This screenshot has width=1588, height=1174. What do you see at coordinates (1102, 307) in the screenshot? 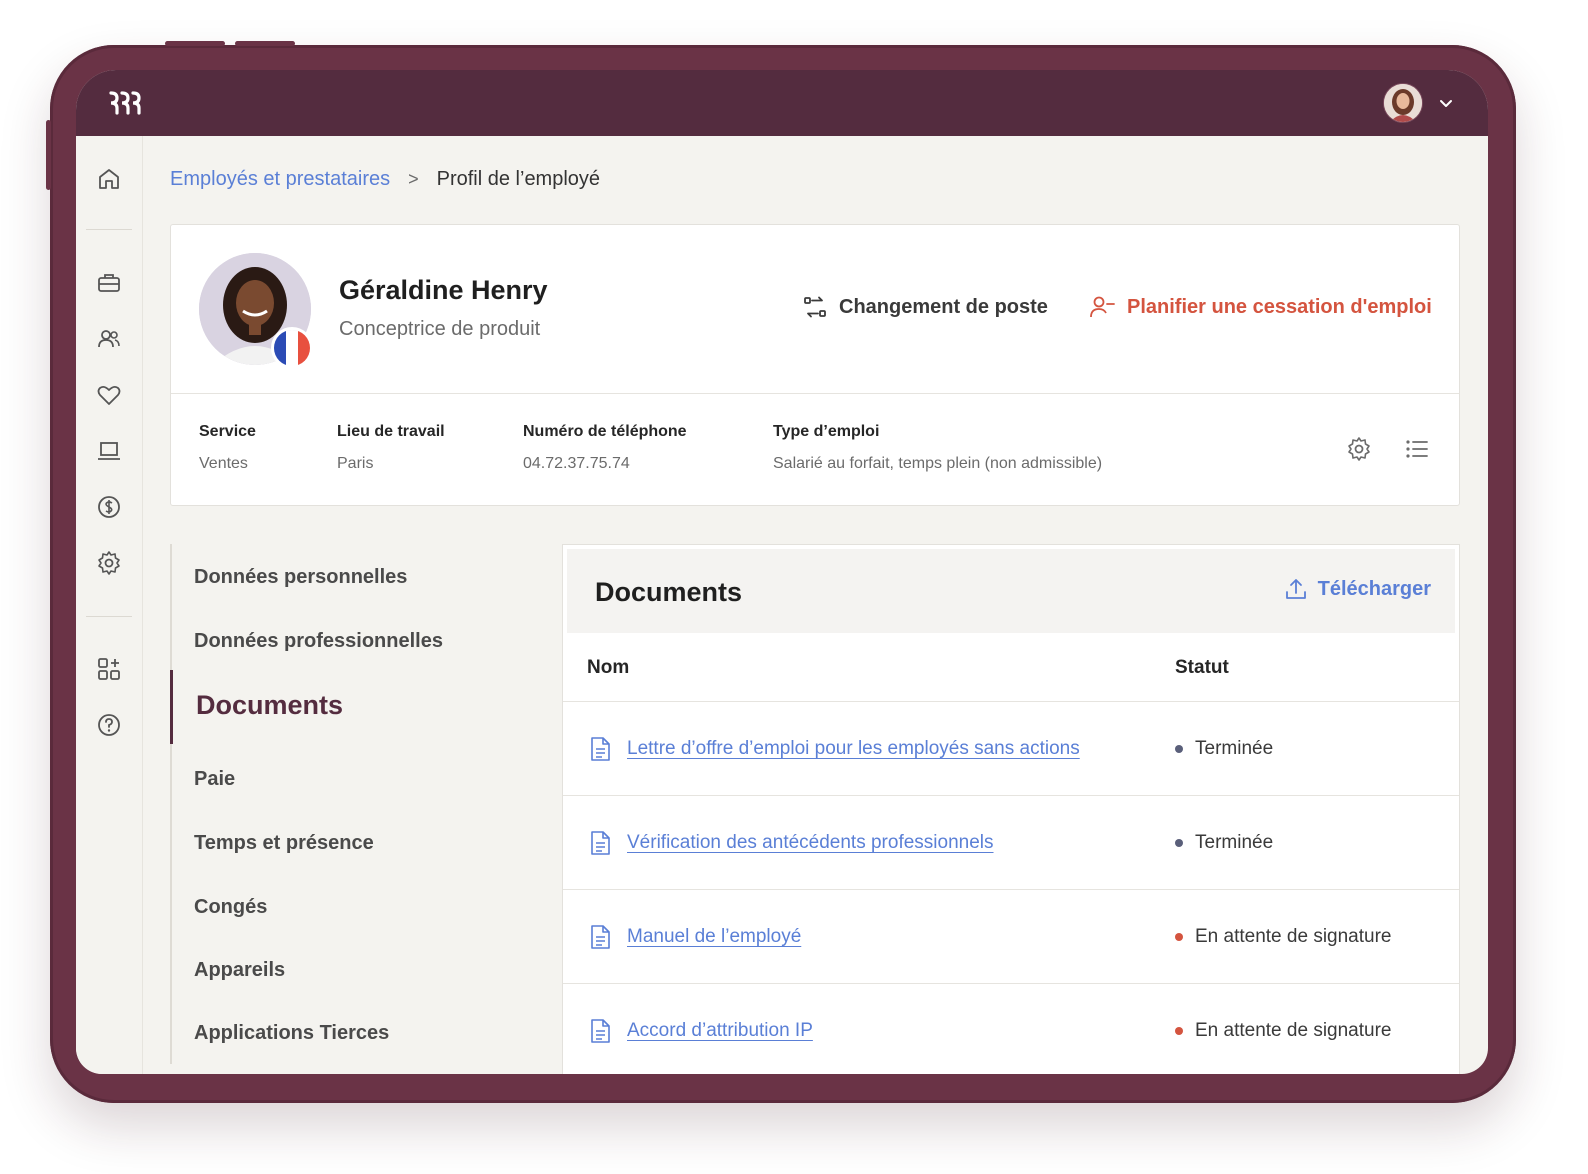
I see `user-minus-icon` at bounding box center [1102, 307].